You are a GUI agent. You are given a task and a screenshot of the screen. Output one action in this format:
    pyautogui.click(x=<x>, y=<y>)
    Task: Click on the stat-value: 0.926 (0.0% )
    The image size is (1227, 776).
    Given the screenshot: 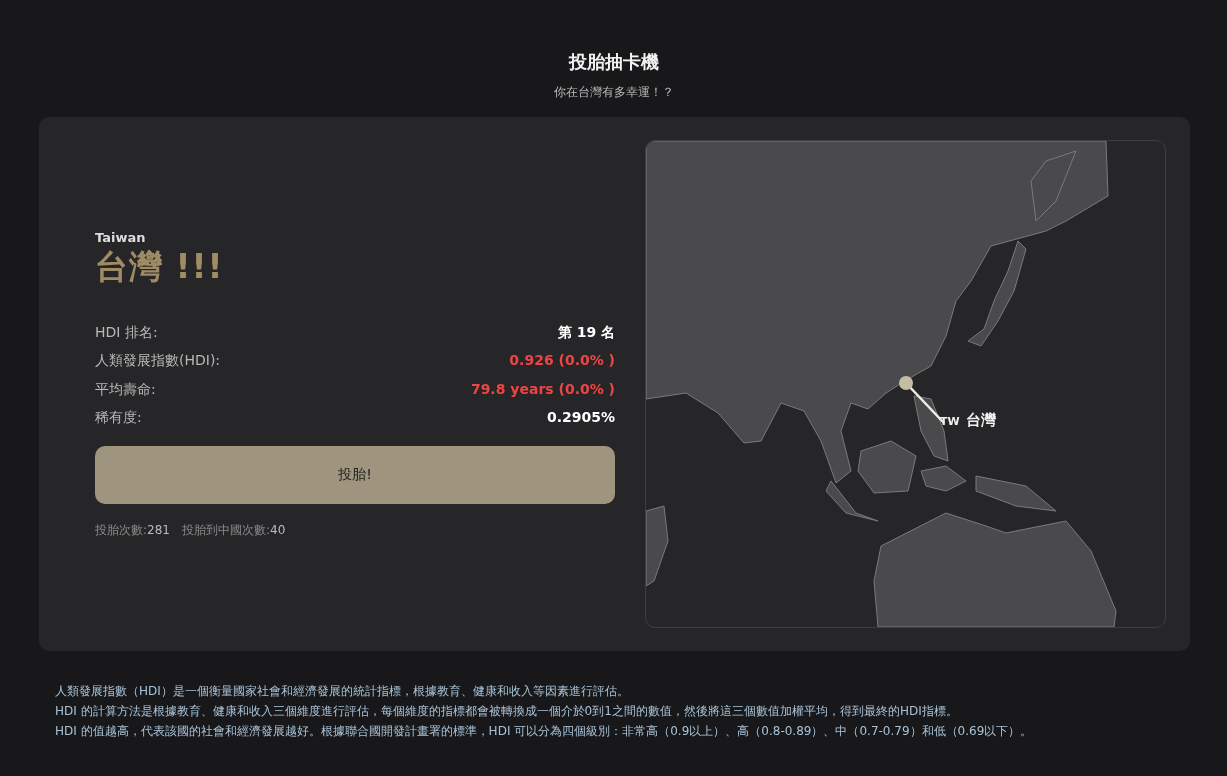 What is the action you would take?
    pyautogui.click(x=562, y=360)
    